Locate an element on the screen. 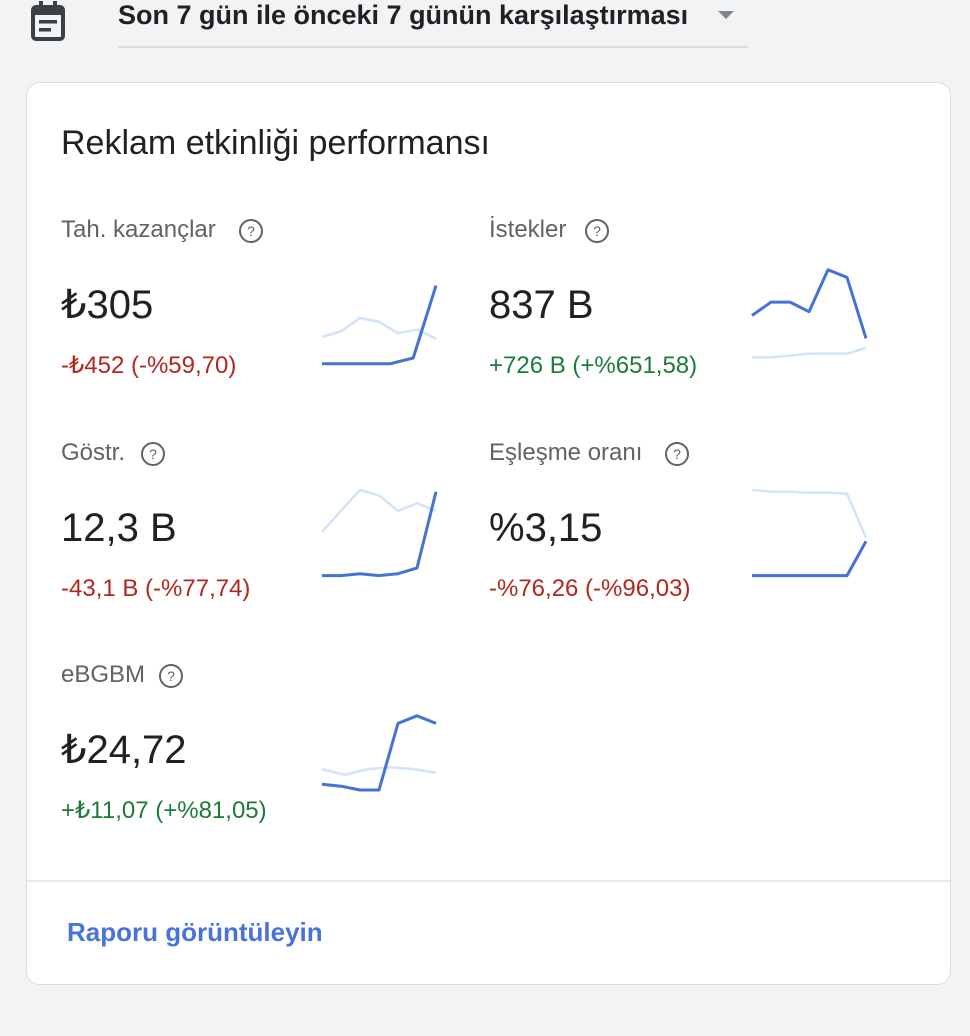  metric-value: ₺305 is located at coordinates (107, 305).